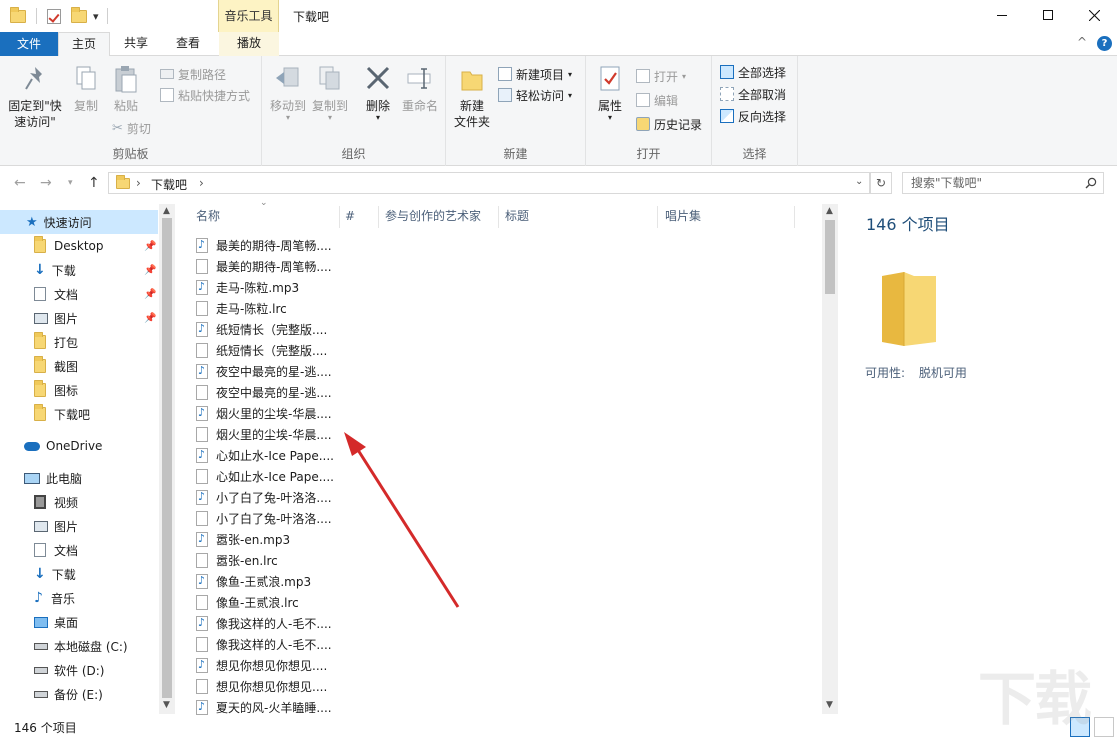 This screenshot has height=739, width=1117. What do you see at coordinates (79, 670) in the screenshot?
I see `sidebar-item-drive-d: 软件 (D:)` at bounding box center [79, 670].